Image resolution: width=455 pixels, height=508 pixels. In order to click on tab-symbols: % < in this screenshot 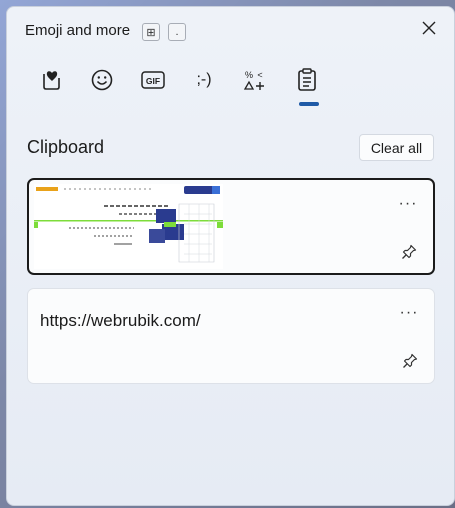, I will do `click(255, 80)`.